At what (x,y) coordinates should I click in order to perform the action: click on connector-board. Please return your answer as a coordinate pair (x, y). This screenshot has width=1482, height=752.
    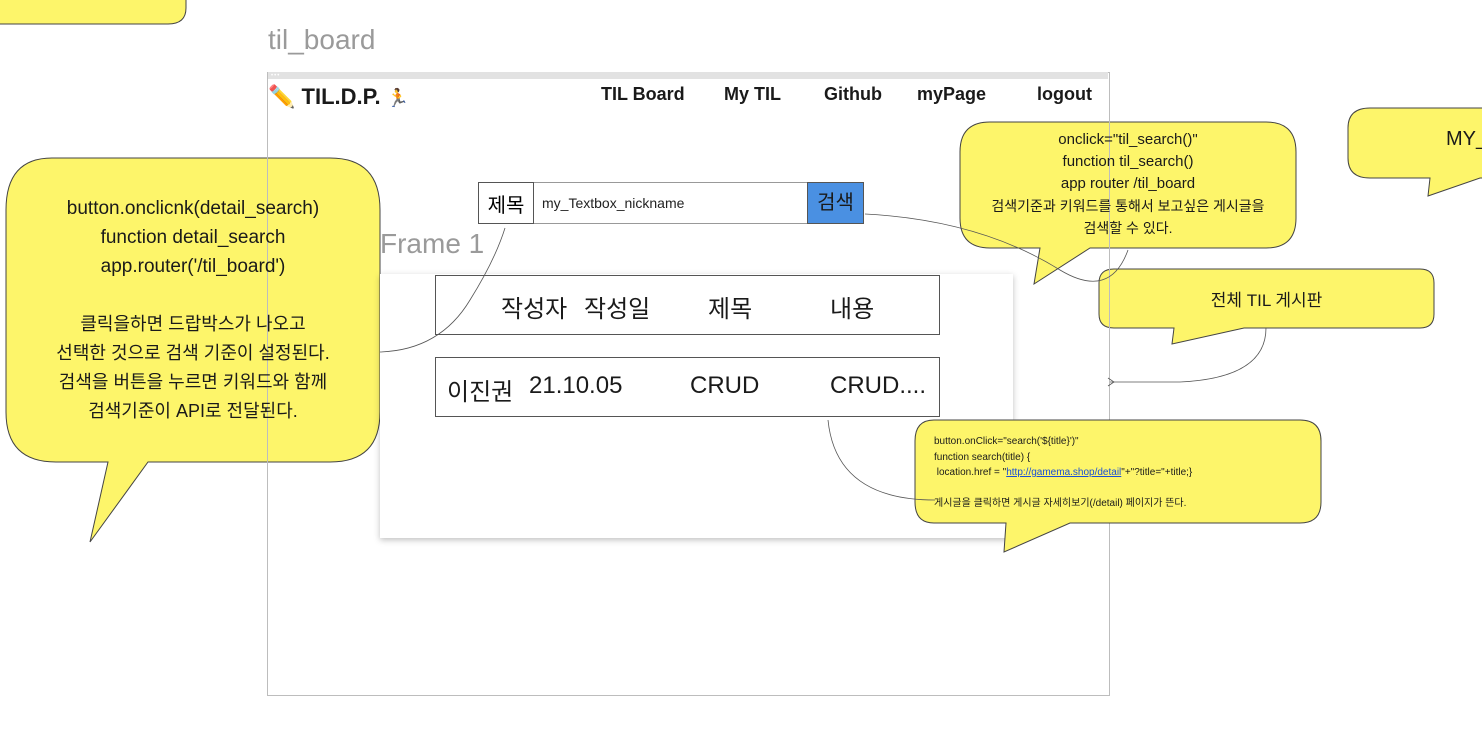
    Looking at the image, I should click on (1188, 355).